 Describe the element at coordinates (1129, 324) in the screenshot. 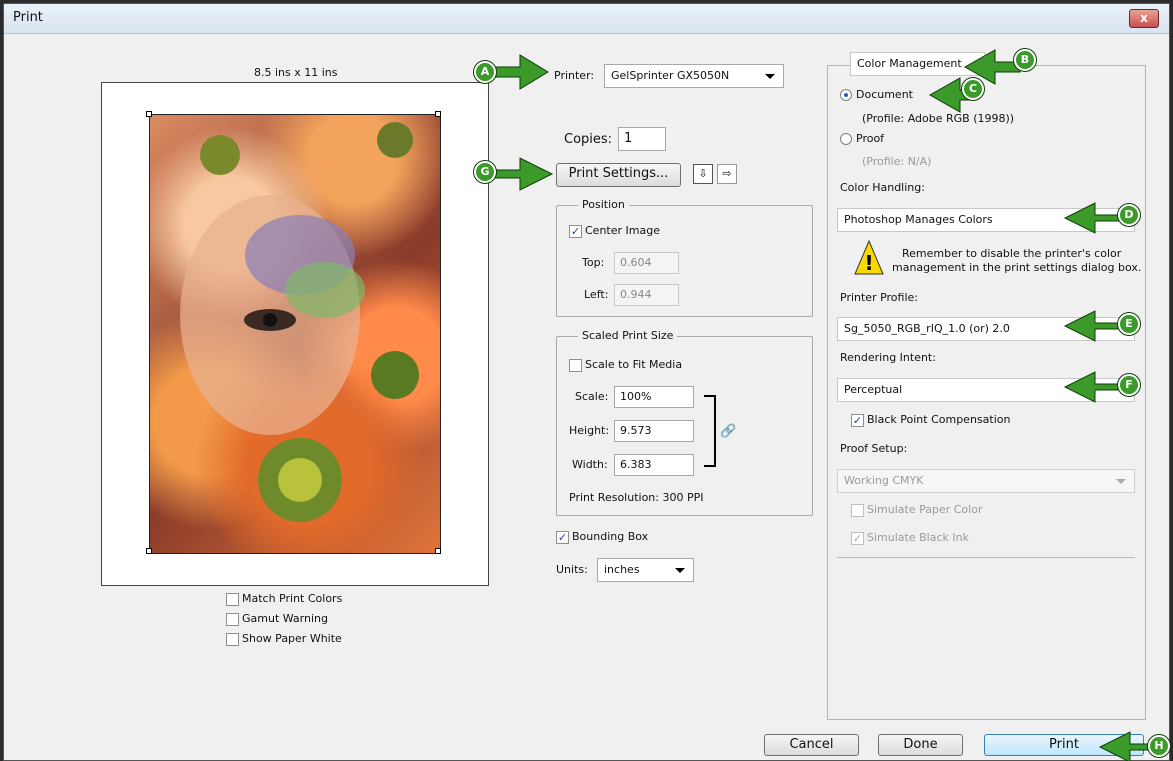

I see `callout-e: E` at that location.